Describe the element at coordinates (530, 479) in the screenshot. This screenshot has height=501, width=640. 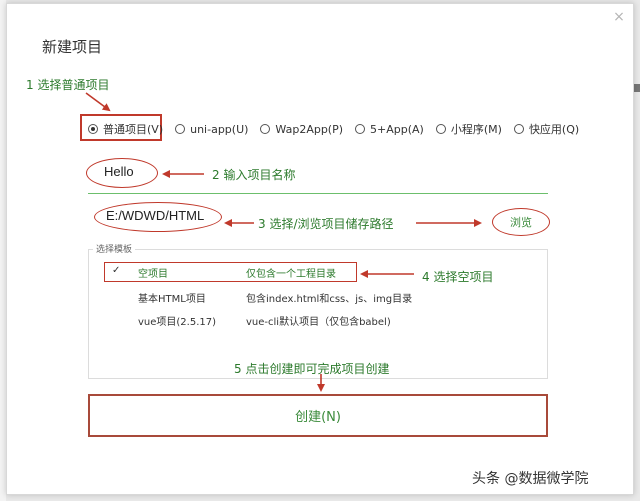
I see `watermark: 头条 @数据微学院` at that location.